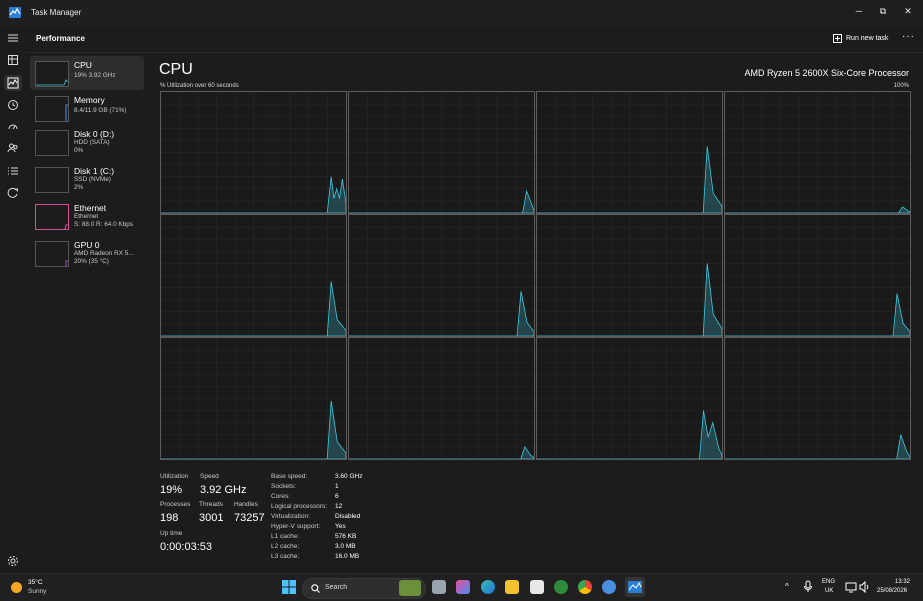  What do you see at coordinates (488, 587) in the screenshot?
I see `edge-icon` at bounding box center [488, 587].